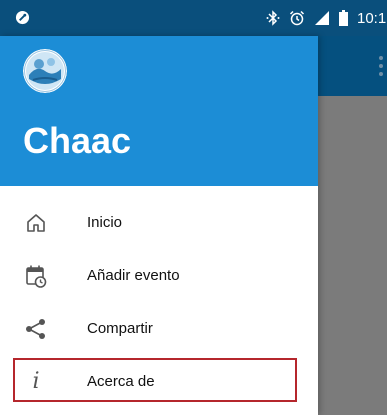 The width and height of the screenshot is (387, 415). What do you see at coordinates (121, 381) in the screenshot?
I see `menu-item-label: Acerca de` at bounding box center [121, 381].